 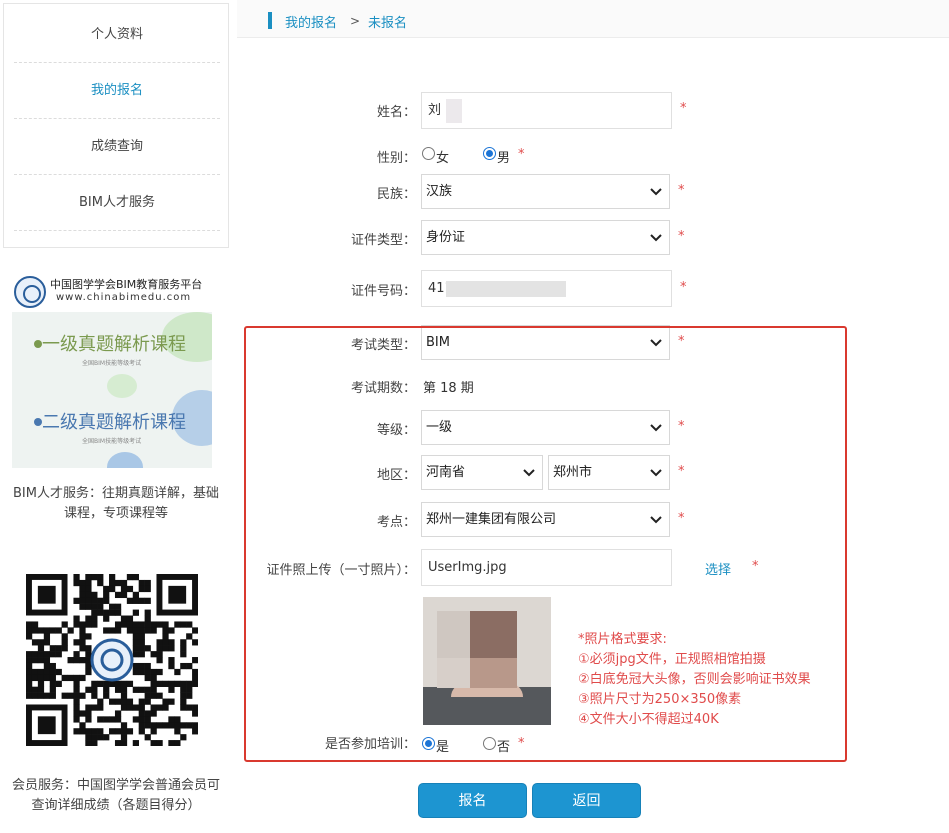 What do you see at coordinates (396, 194) in the screenshot?
I see `ethnicity-label: 民族：` at bounding box center [396, 194].